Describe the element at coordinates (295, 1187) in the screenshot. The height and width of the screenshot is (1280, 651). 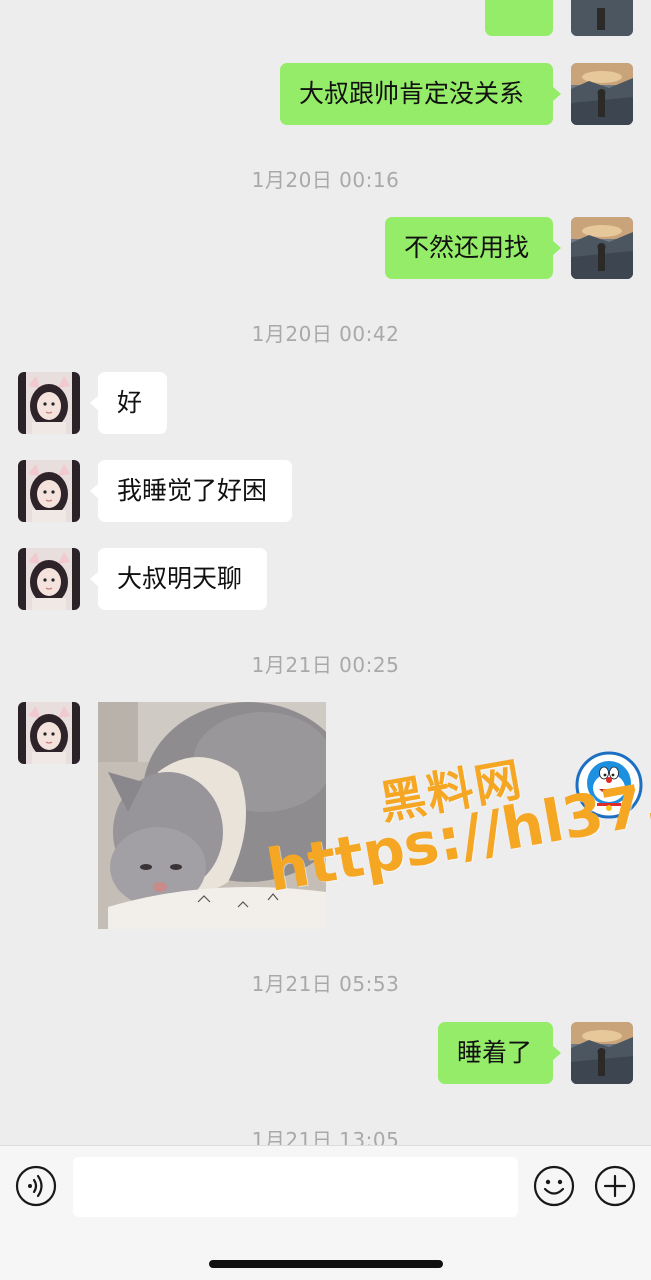
I see `message-input` at that location.